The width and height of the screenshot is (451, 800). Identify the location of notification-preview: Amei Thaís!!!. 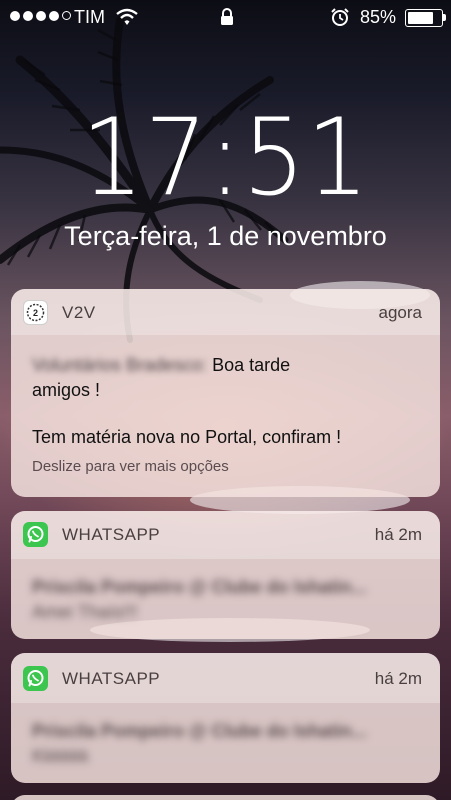
(85, 612).